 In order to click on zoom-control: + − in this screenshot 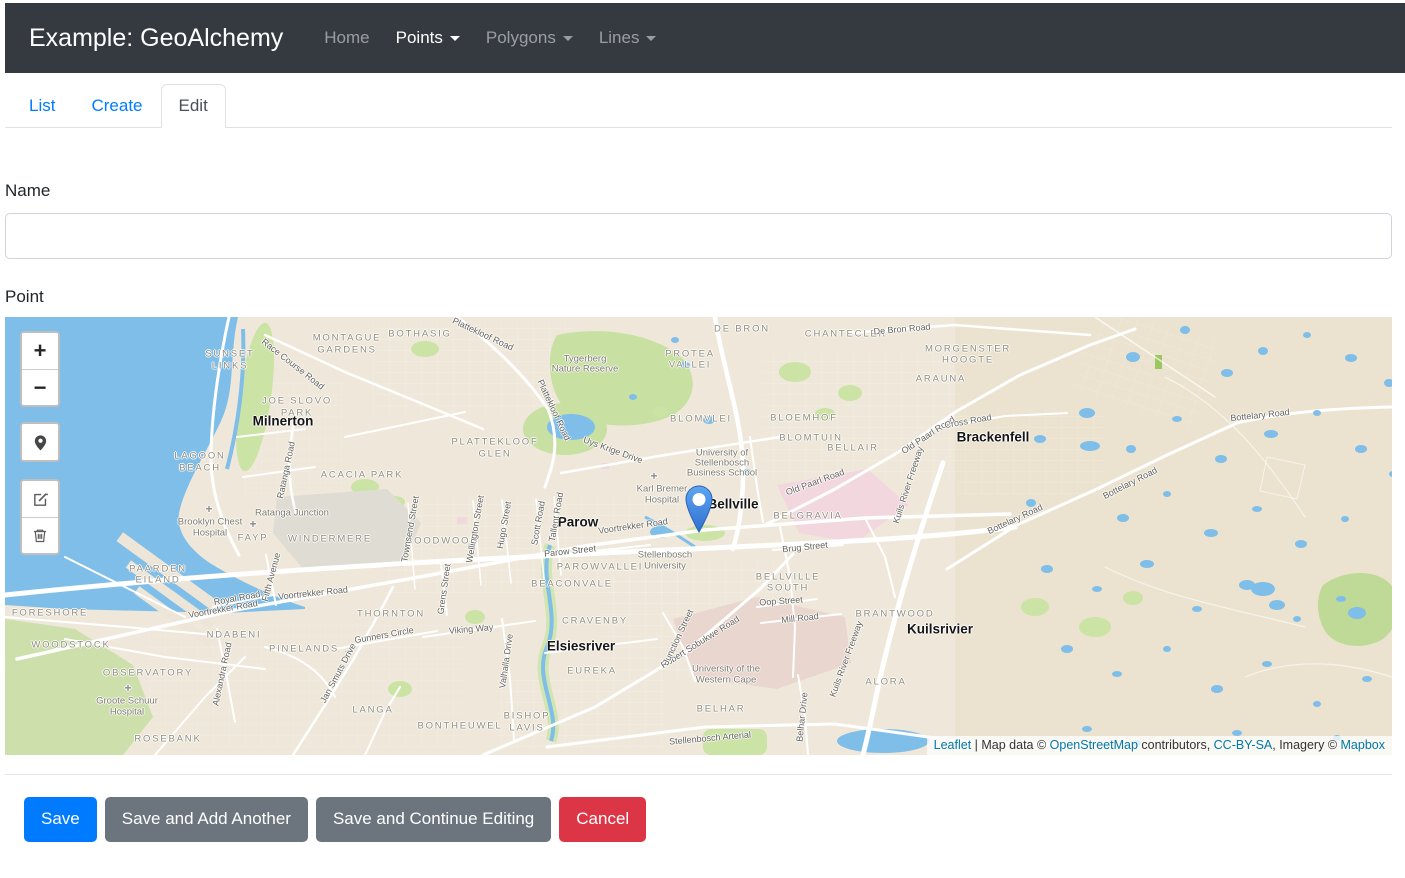, I will do `click(40, 369)`.